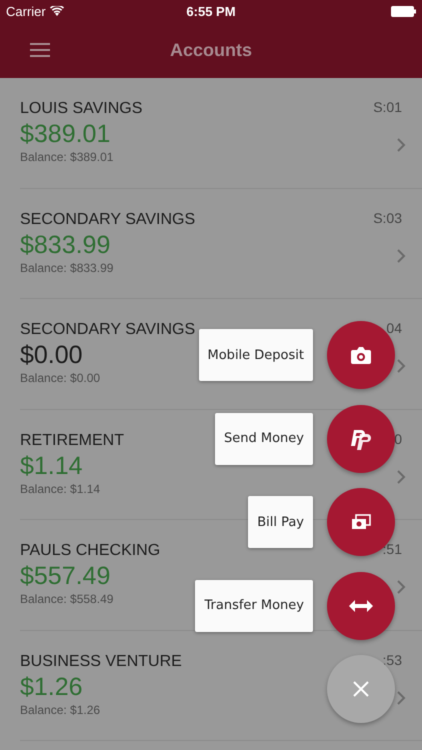 The image size is (422, 750). What do you see at coordinates (67, 157) in the screenshot?
I see `account-balance: Balance: $389.01` at bounding box center [67, 157].